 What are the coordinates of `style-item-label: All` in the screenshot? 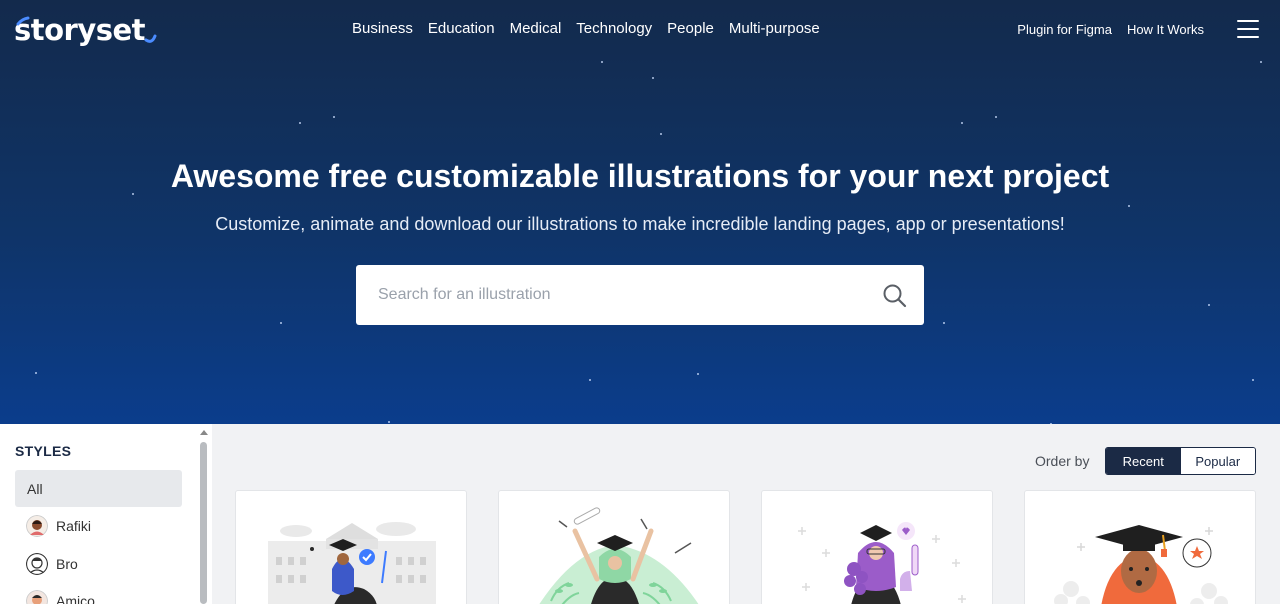 It's located at (35, 488).